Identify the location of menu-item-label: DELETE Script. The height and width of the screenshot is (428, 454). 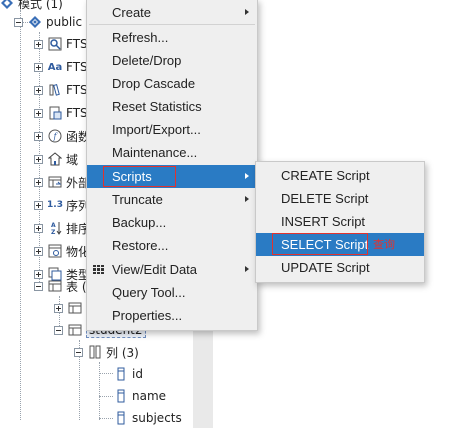
(325, 198).